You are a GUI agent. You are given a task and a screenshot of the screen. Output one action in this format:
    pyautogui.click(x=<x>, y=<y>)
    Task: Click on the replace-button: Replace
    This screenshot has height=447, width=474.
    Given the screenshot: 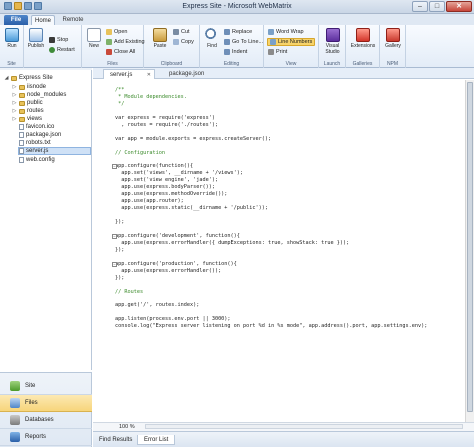 What is the action you would take?
    pyautogui.click(x=238, y=32)
    